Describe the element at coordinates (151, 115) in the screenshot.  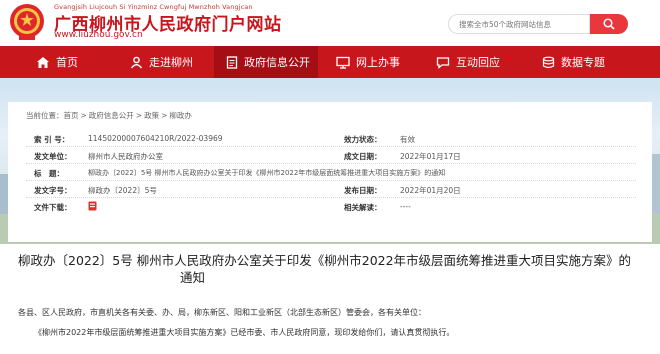
I see `breadcrumb-link-policy: 政策` at that location.